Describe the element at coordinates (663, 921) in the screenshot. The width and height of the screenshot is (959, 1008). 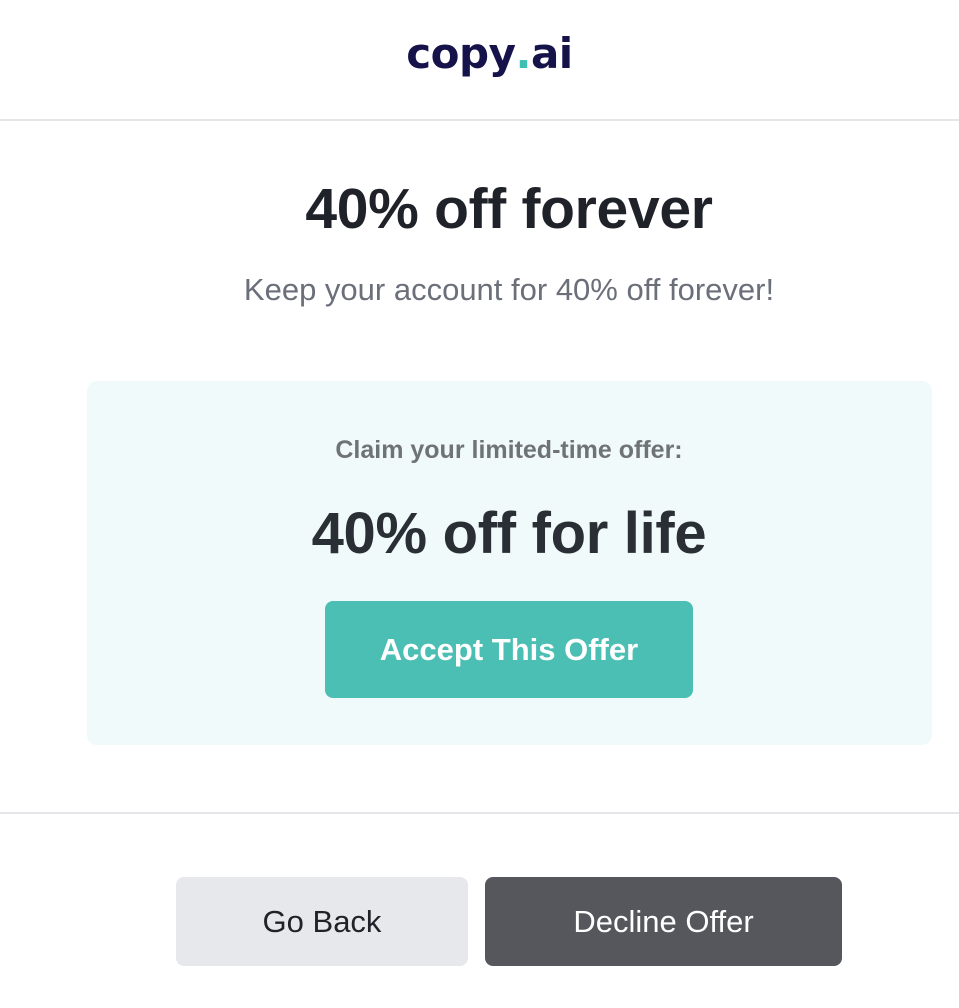
I see `decline-offer-button: Decline Offer` at that location.